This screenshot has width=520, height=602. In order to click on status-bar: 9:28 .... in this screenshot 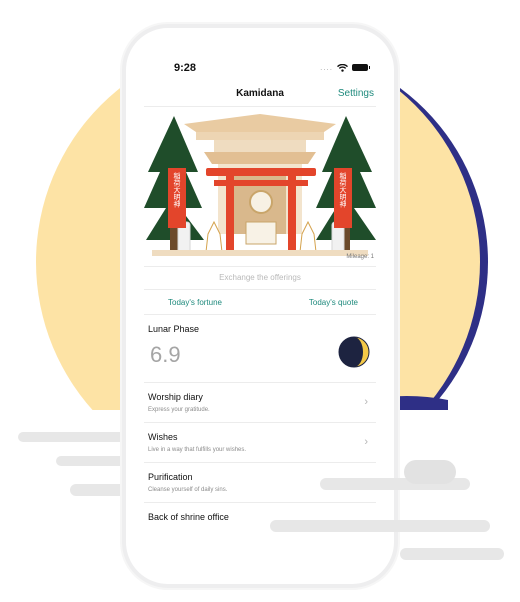, I will do `click(260, 70)`.